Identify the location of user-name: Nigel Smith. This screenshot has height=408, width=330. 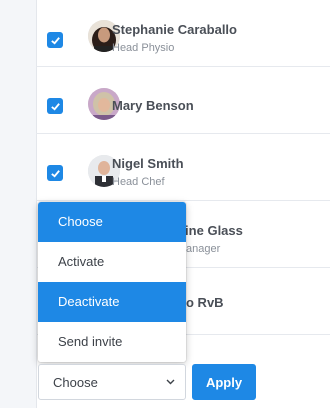
(148, 163).